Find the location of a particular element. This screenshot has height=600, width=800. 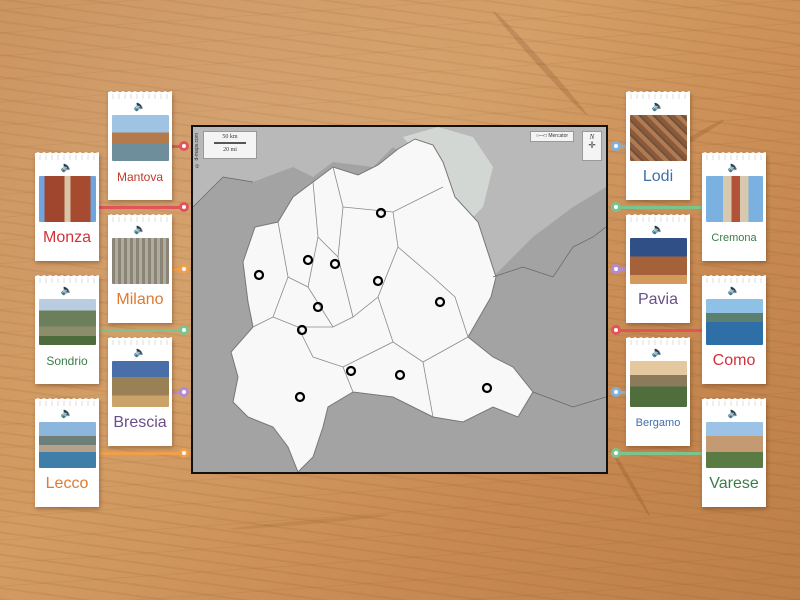

card-label-mantova: Mantova is located at coordinates (140, 177).